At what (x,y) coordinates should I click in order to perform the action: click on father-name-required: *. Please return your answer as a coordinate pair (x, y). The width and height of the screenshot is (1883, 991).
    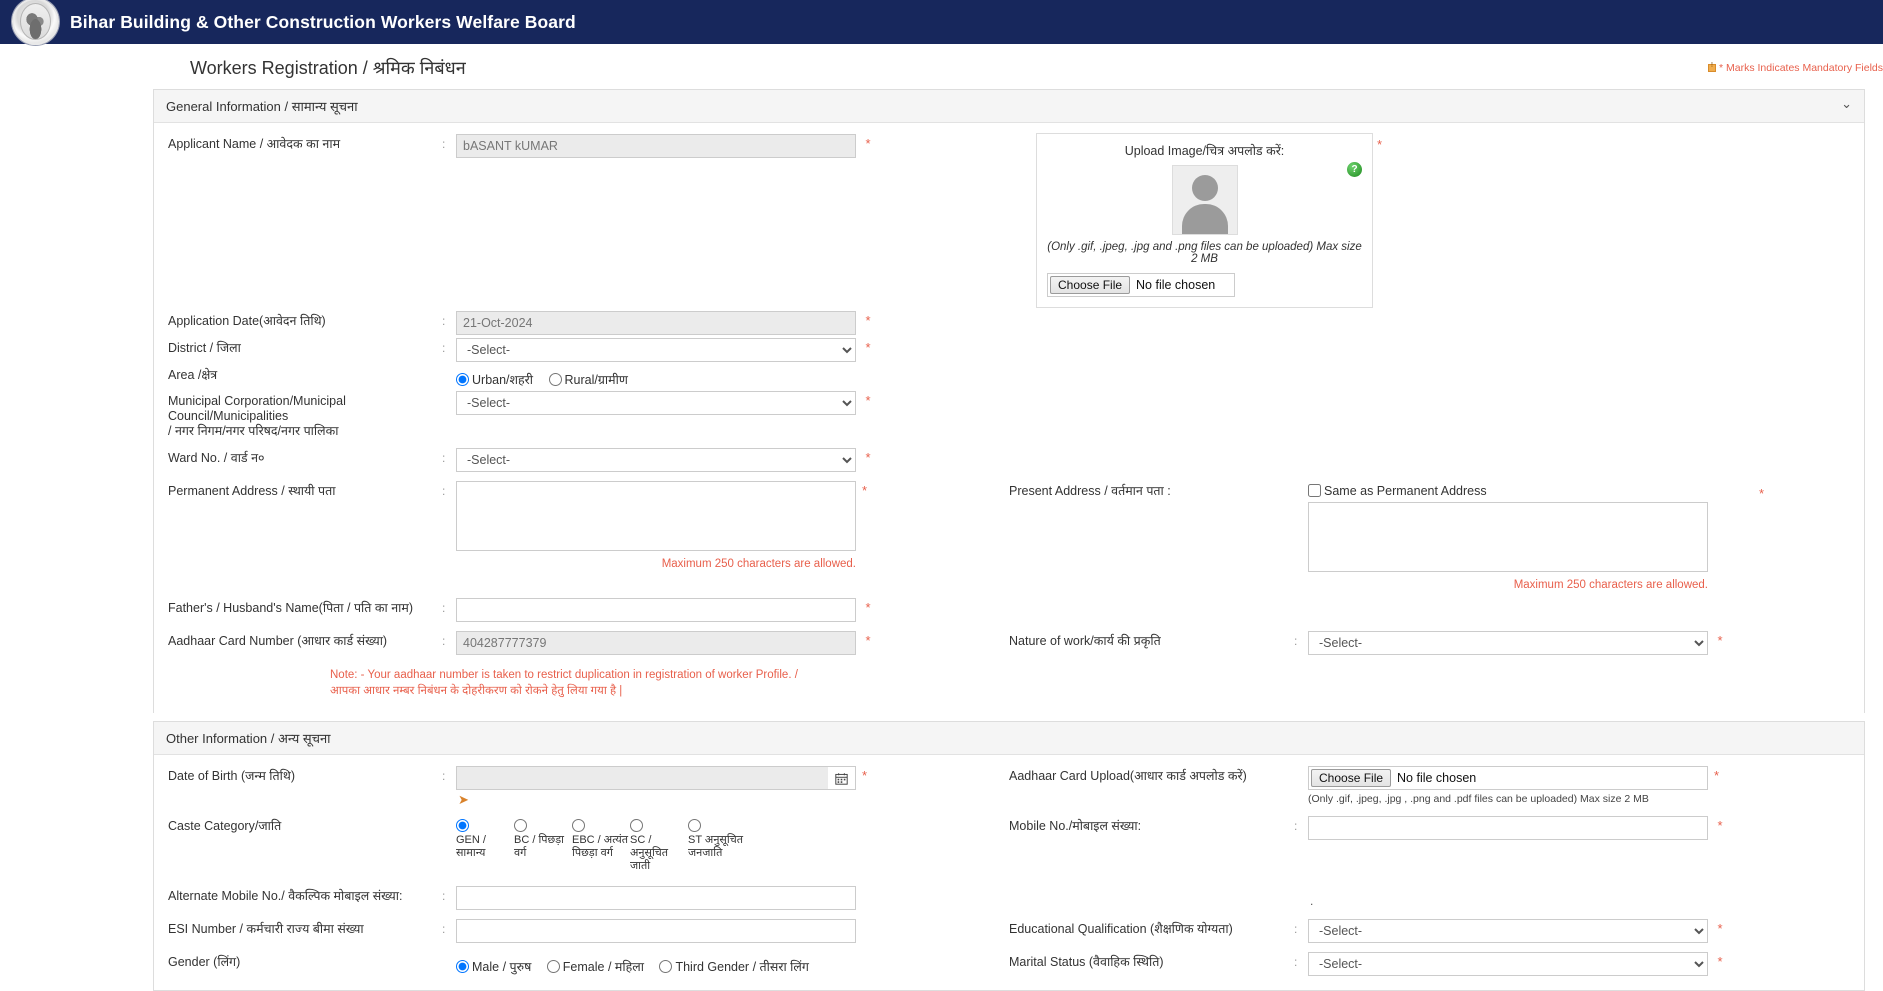
    Looking at the image, I should click on (868, 607).